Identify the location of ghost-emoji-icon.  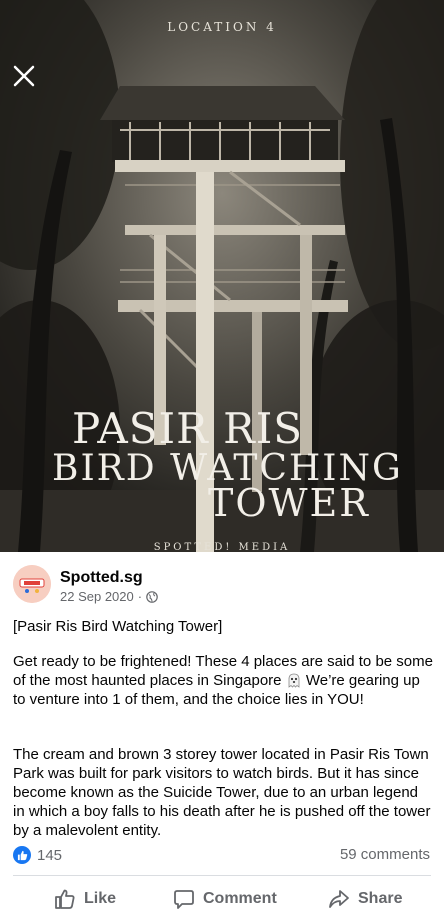
(294, 680).